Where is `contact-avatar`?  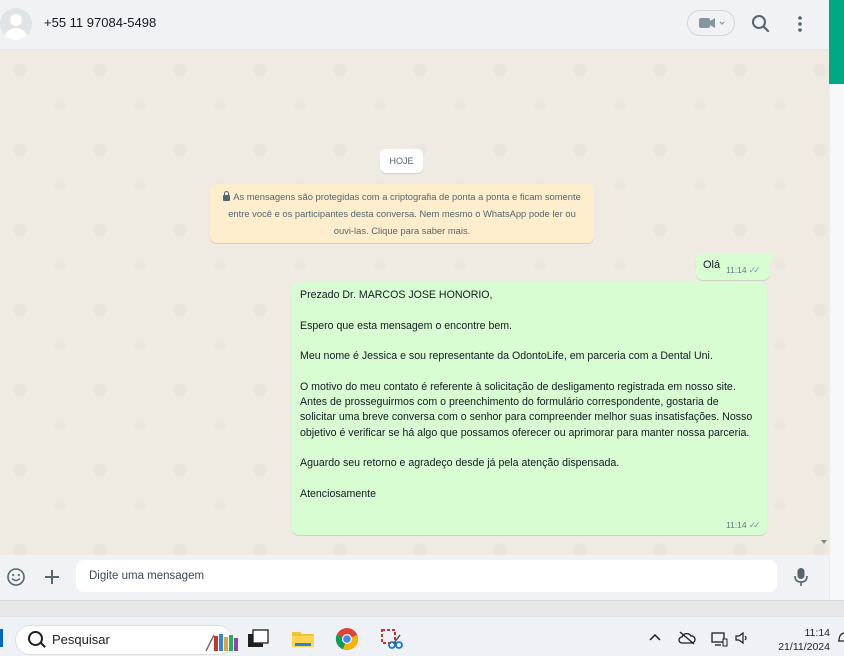 contact-avatar is located at coordinates (16, 24).